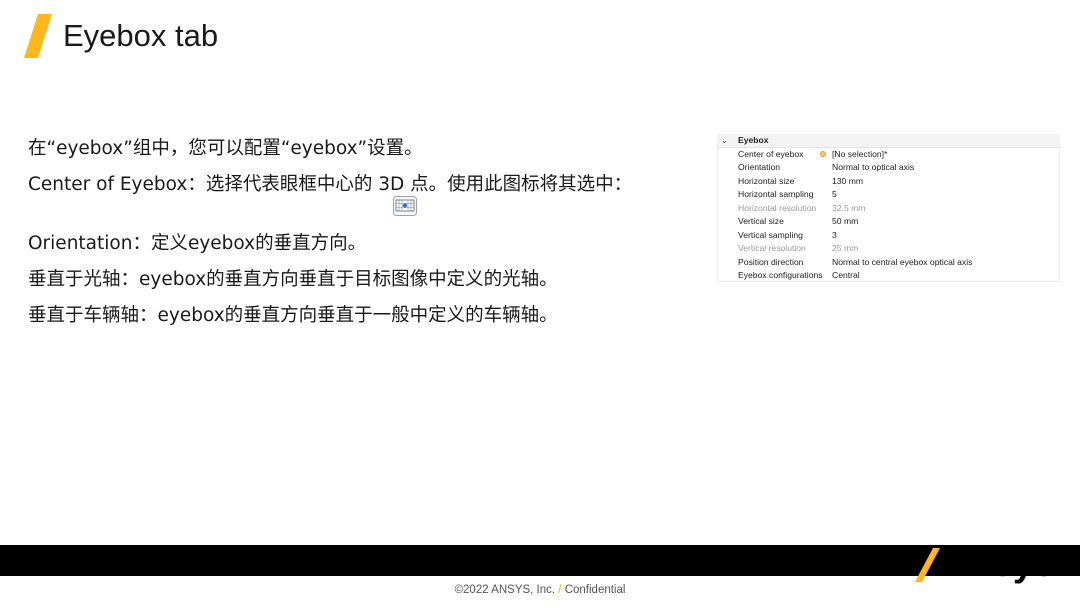 The width and height of the screenshot is (1080, 608). What do you see at coordinates (505, 590) in the screenshot?
I see `copyright-text: ©2022 ANSYS, Inc.` at bounding box center [505, 590].